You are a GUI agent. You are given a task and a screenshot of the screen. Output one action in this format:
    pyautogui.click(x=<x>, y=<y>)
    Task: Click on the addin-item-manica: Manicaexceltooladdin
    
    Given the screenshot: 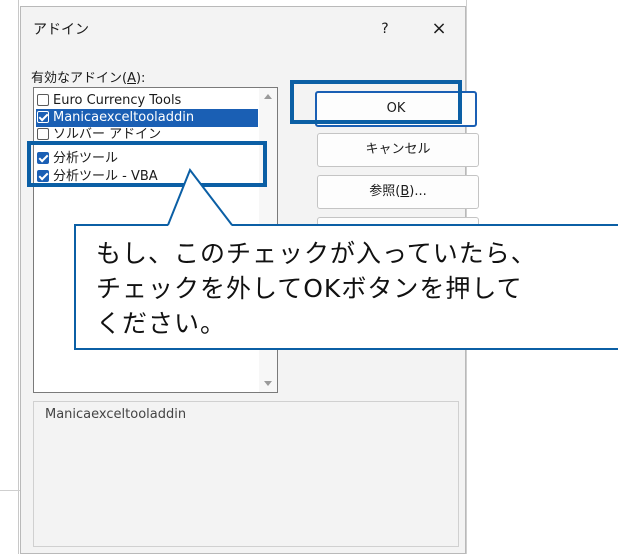 What is the action you would take?
    pyautogui.click(x=147, y=118)
    